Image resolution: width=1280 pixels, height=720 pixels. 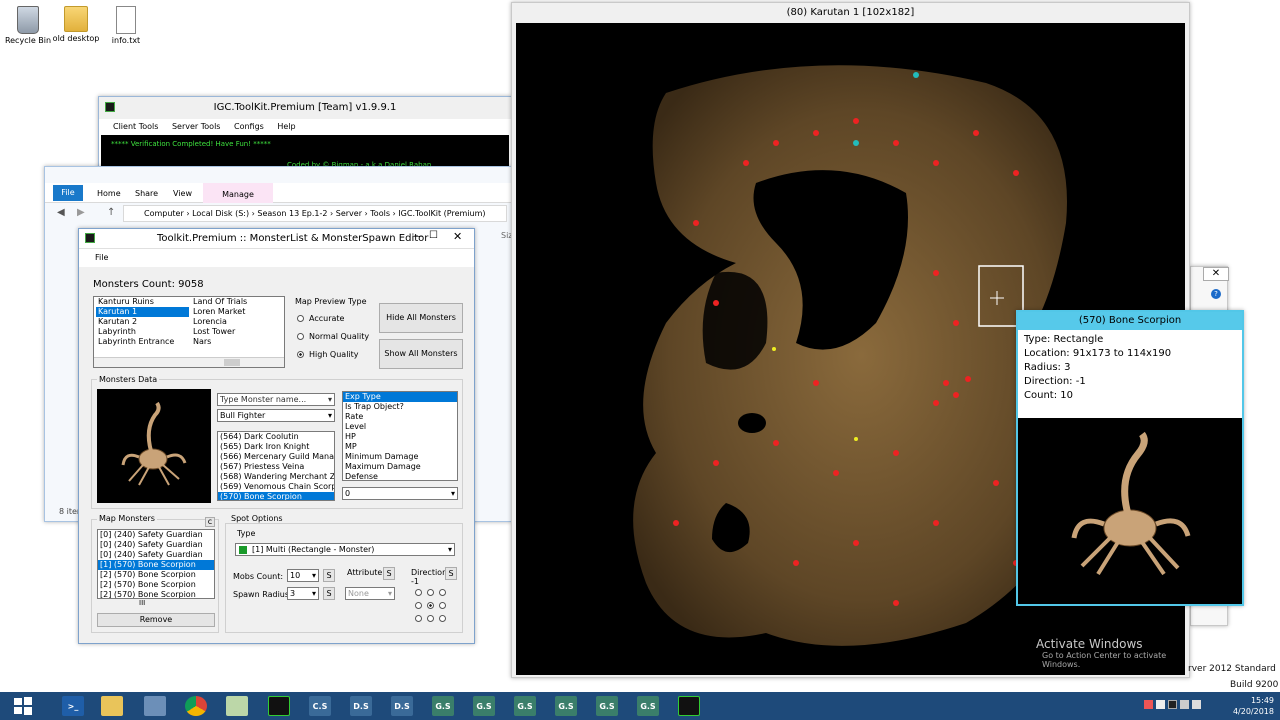 What do you see at coordinates (276, 437) in the screenshot?
I see `monster-list-item: (564) Dark Coolutin` at bounding box center [276, 437].